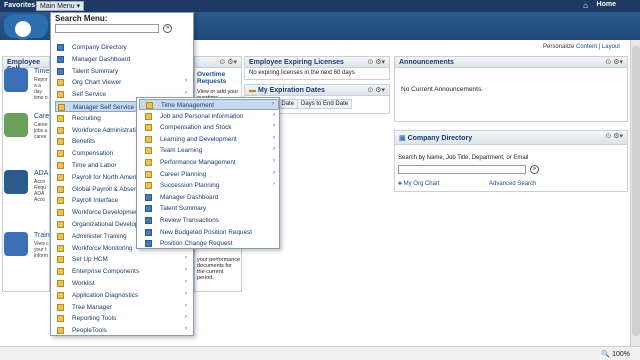 Image resolution: width=640 pixels, height=360 pixels. Describe the element at coordinates (20, 5) in the screenshot. I see `favorites-label: Favorites` at that location.